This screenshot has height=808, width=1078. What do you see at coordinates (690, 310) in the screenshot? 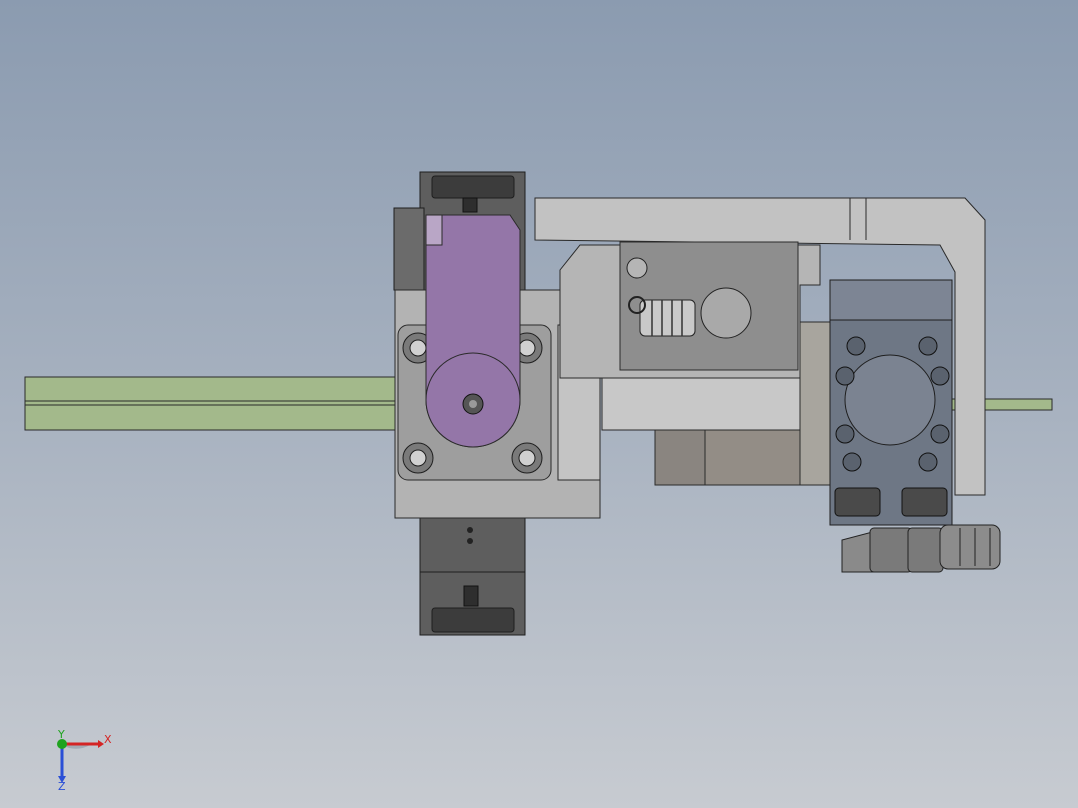
I see `spring-housing` at bounding box center [690, 310].